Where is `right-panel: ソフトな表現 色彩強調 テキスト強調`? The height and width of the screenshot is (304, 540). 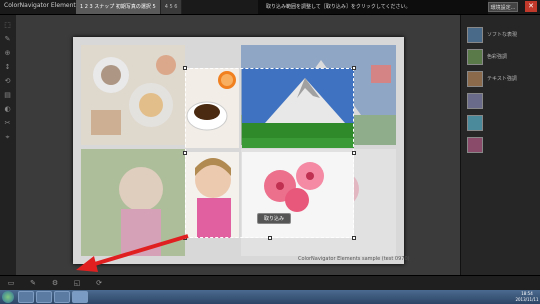
right-panel: ソフトな表現 色彩強調 テキスト強調 is located at coordinates (500, 145).